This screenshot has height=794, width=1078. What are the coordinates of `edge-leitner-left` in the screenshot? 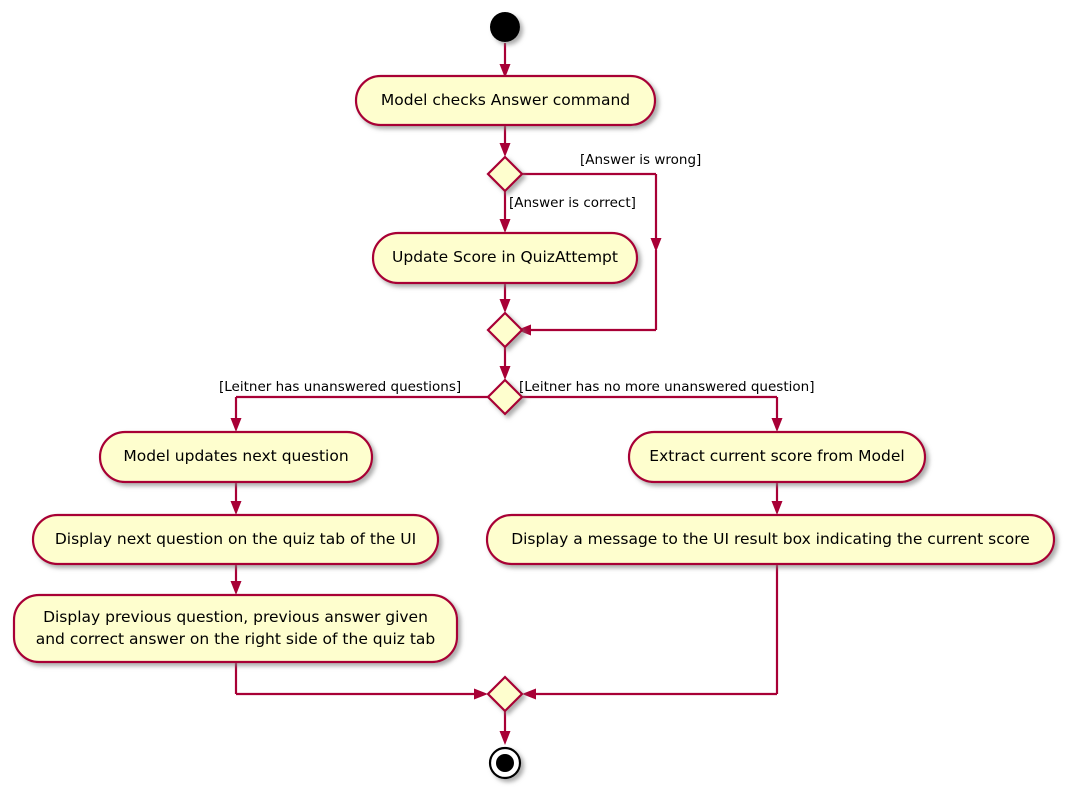 It's located at (359, 413).